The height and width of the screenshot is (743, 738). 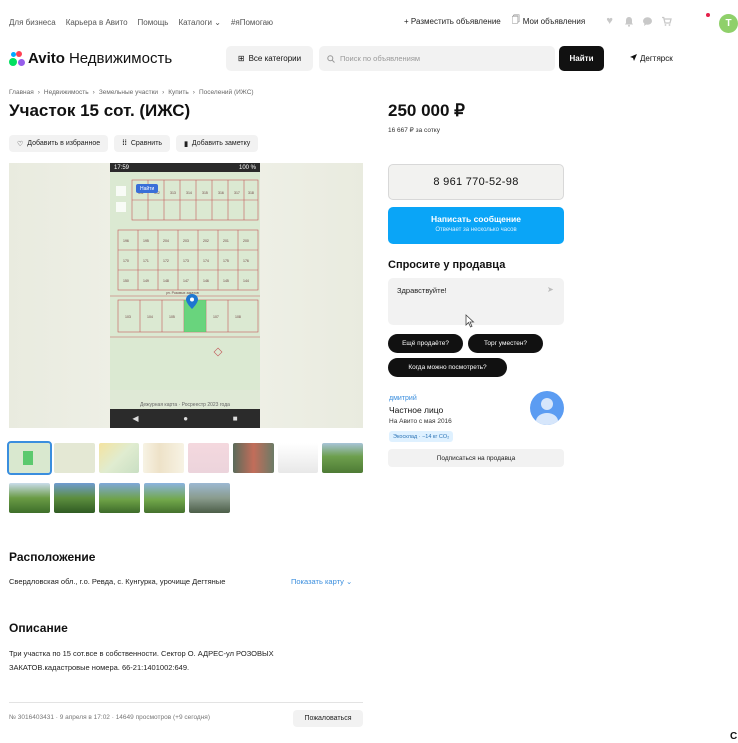 What do you see at coordinates (633, 58) in the screenshot?
I see `location-arrow-icon` at bounding box center [633, 58].